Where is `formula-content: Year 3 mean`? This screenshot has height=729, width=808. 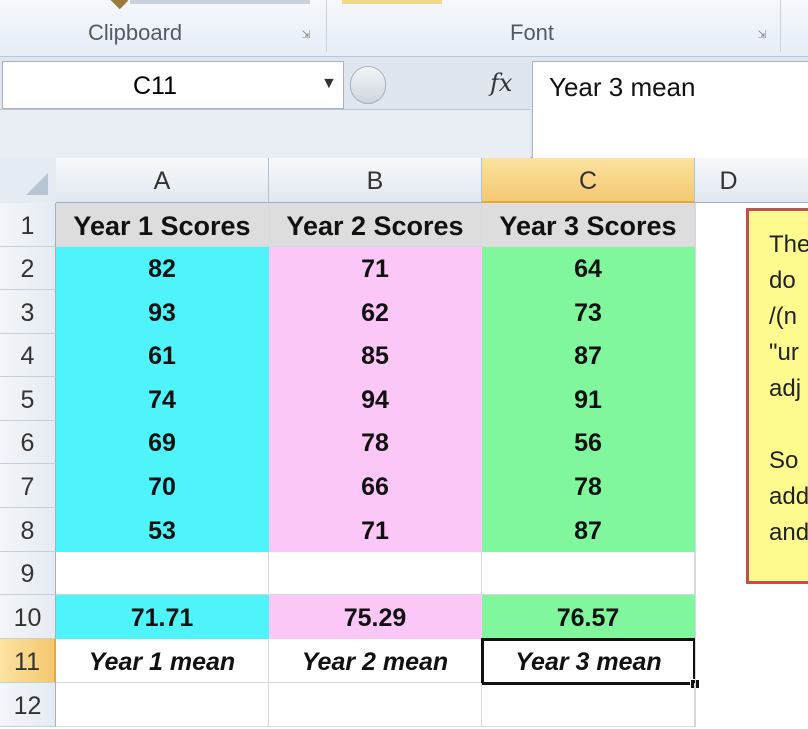
formula-content: Year 3 mean is located at coordinates (622, 87).